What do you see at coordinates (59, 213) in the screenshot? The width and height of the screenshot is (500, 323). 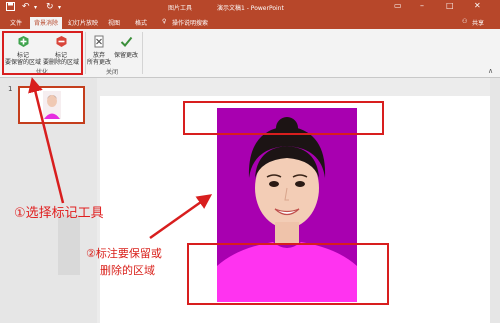 I see `annotation-step1: ①选择标记工具` at bounding box center [59, 213].